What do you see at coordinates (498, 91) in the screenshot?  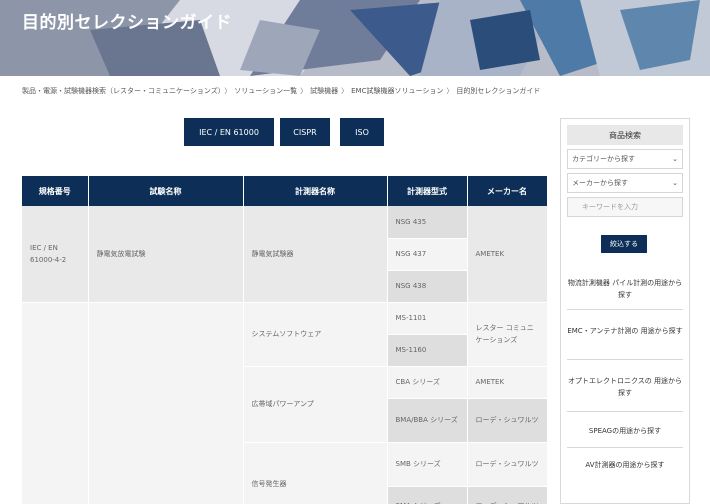 I see `breadcrumb-current: 目的別セレクションガイド` at bounding box center [498, 91].